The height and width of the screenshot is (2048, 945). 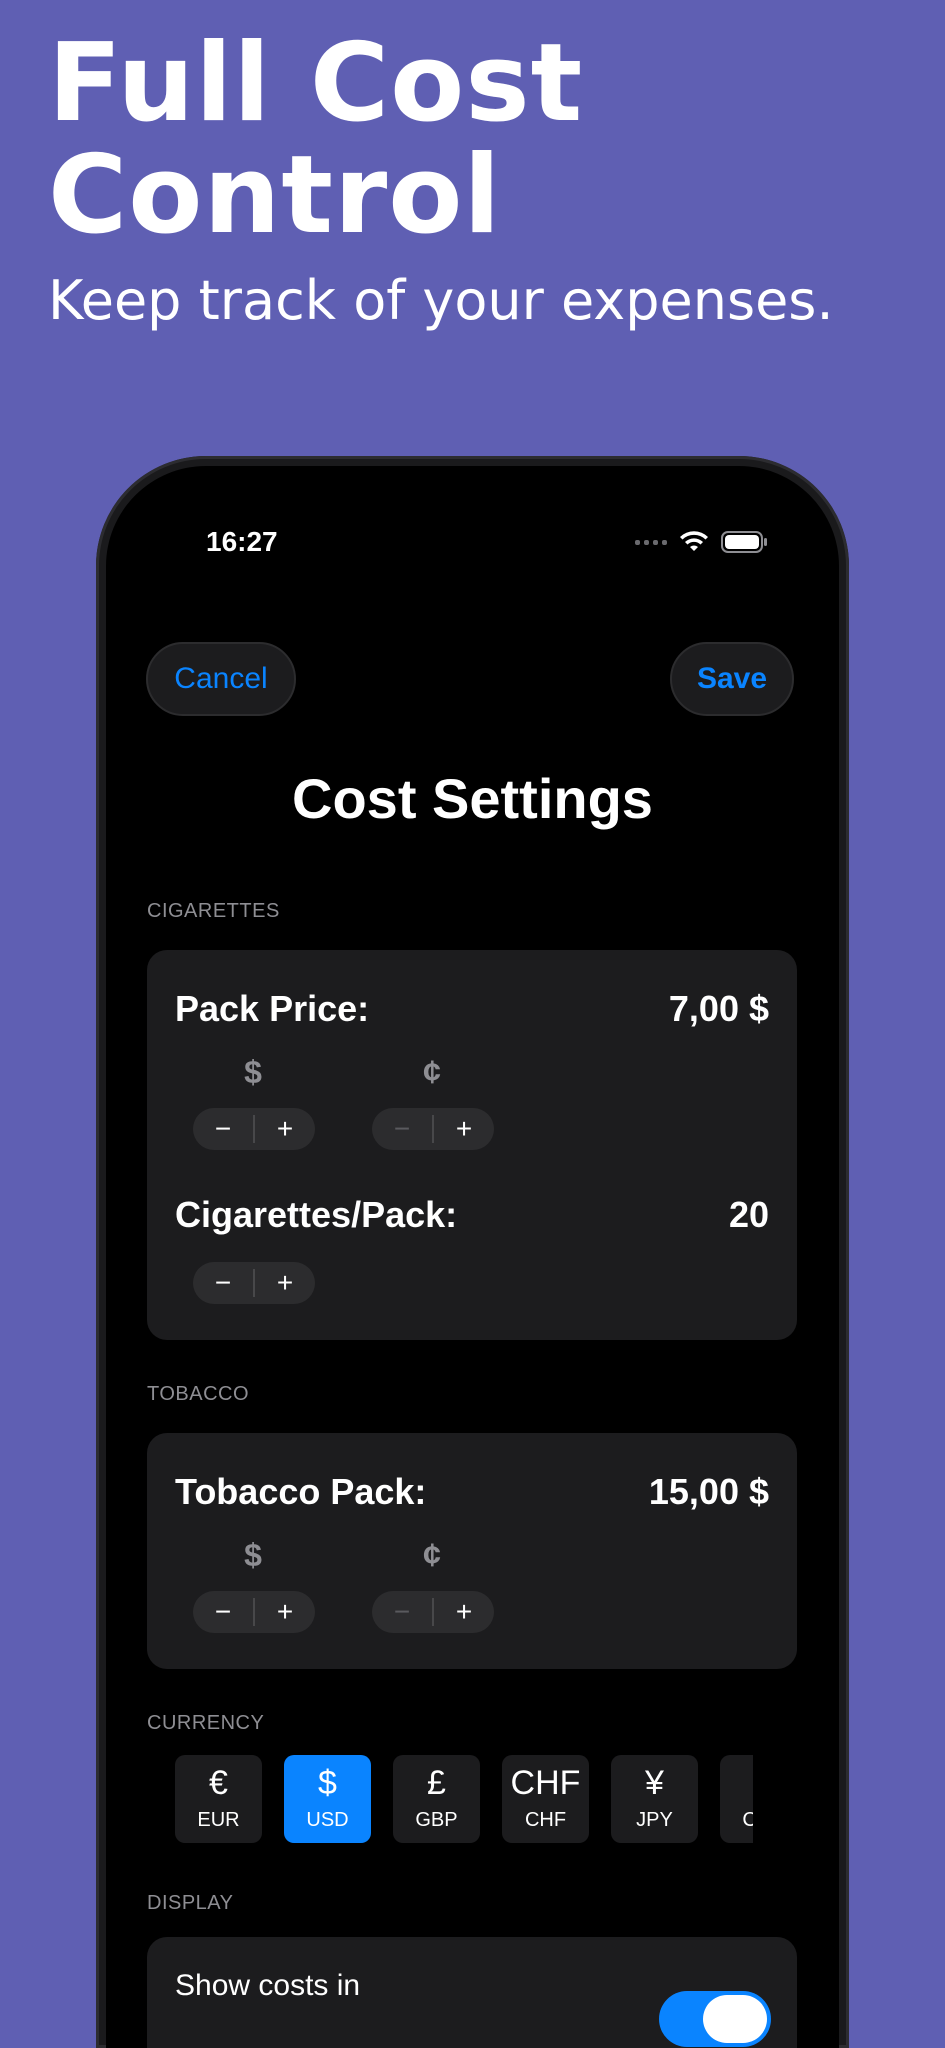 What do you see at coordinates (272, 1008) in the screenshot?
I see `pack-price-label: Pack Price:` at bounding box center [272, 1008].